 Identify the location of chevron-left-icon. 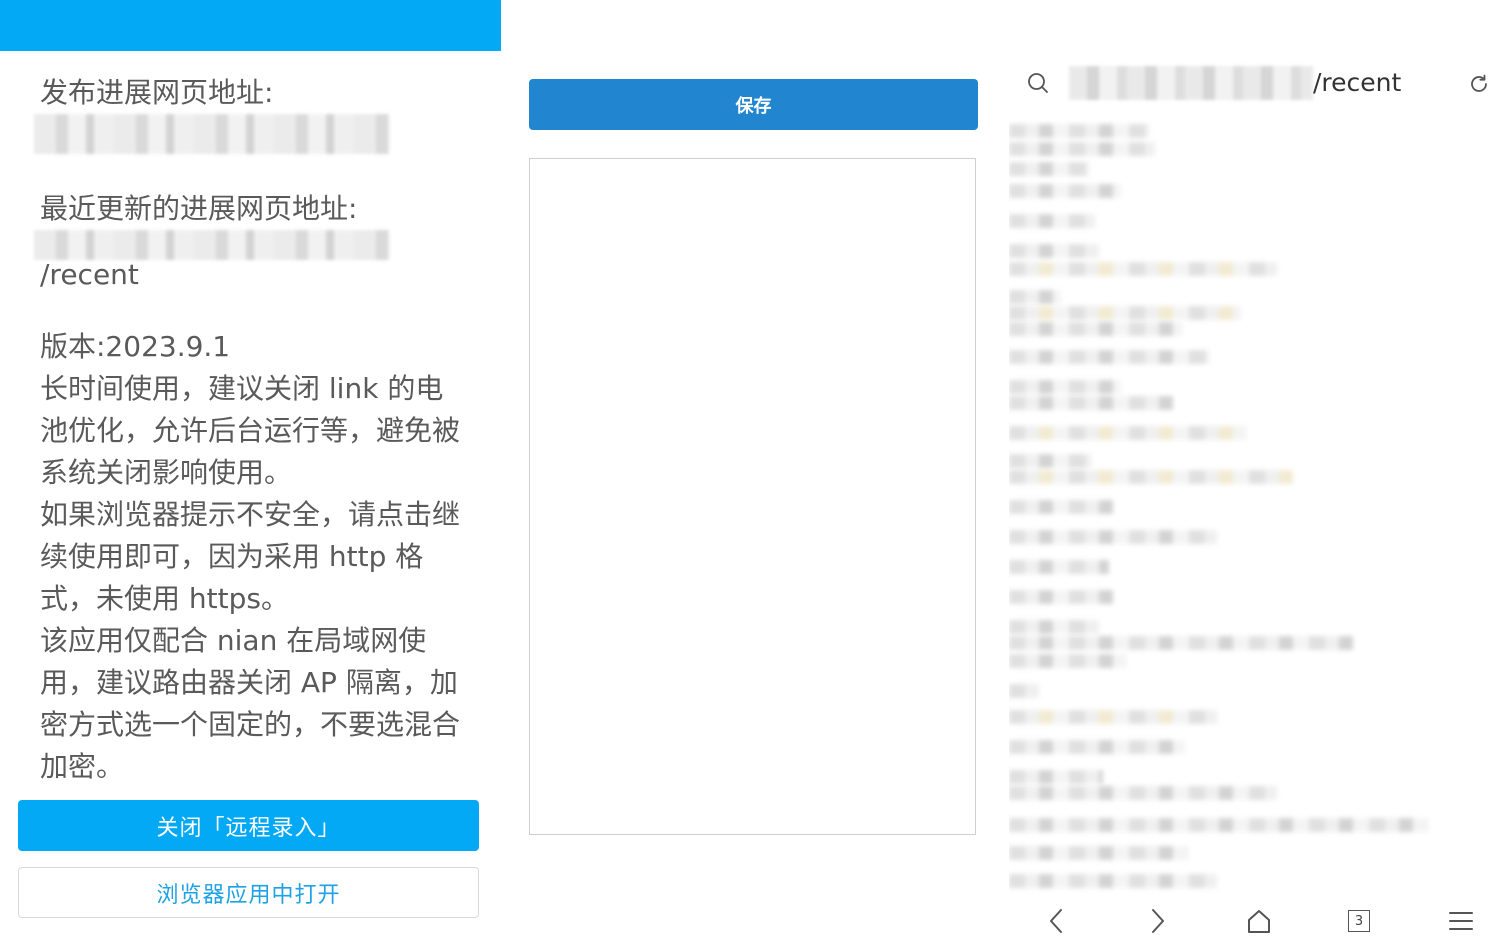
(1056, 921).